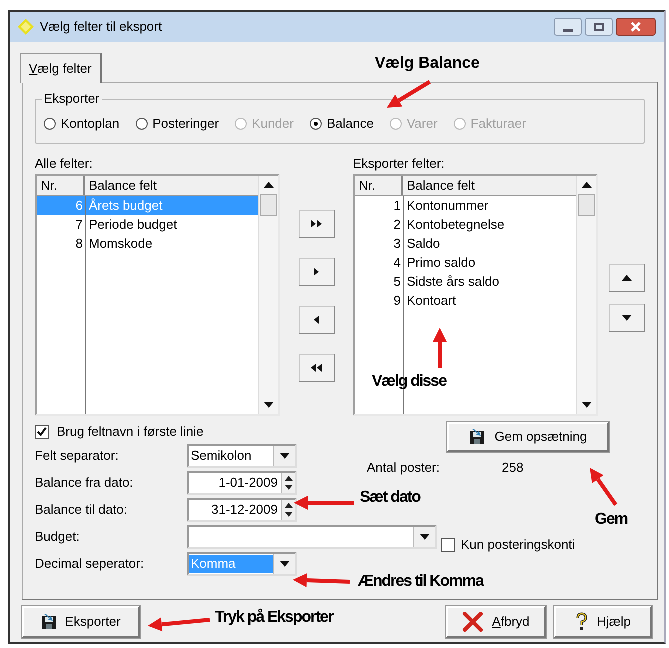 The width and height of the screenshot is (669, 648). What do you see at coordinates (404, 468) in the screenshot?
I see `count-label: Antal poster:` at bounding box center [404, 468].